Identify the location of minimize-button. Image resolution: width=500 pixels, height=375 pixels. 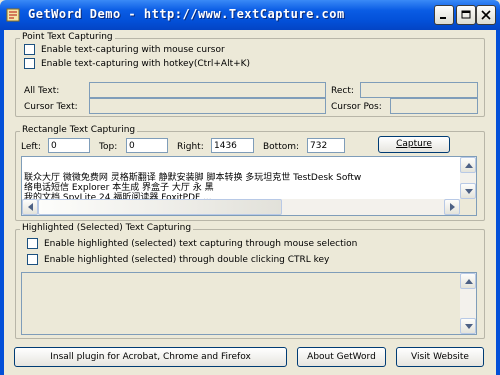
(444, 15).